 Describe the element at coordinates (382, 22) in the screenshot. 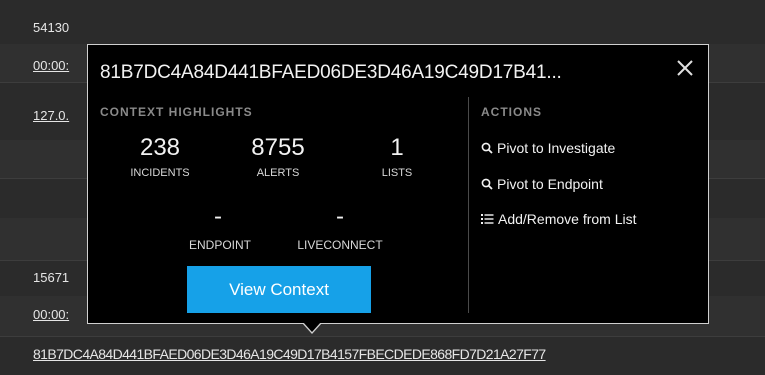

I see `table-row: 54130` at that location.